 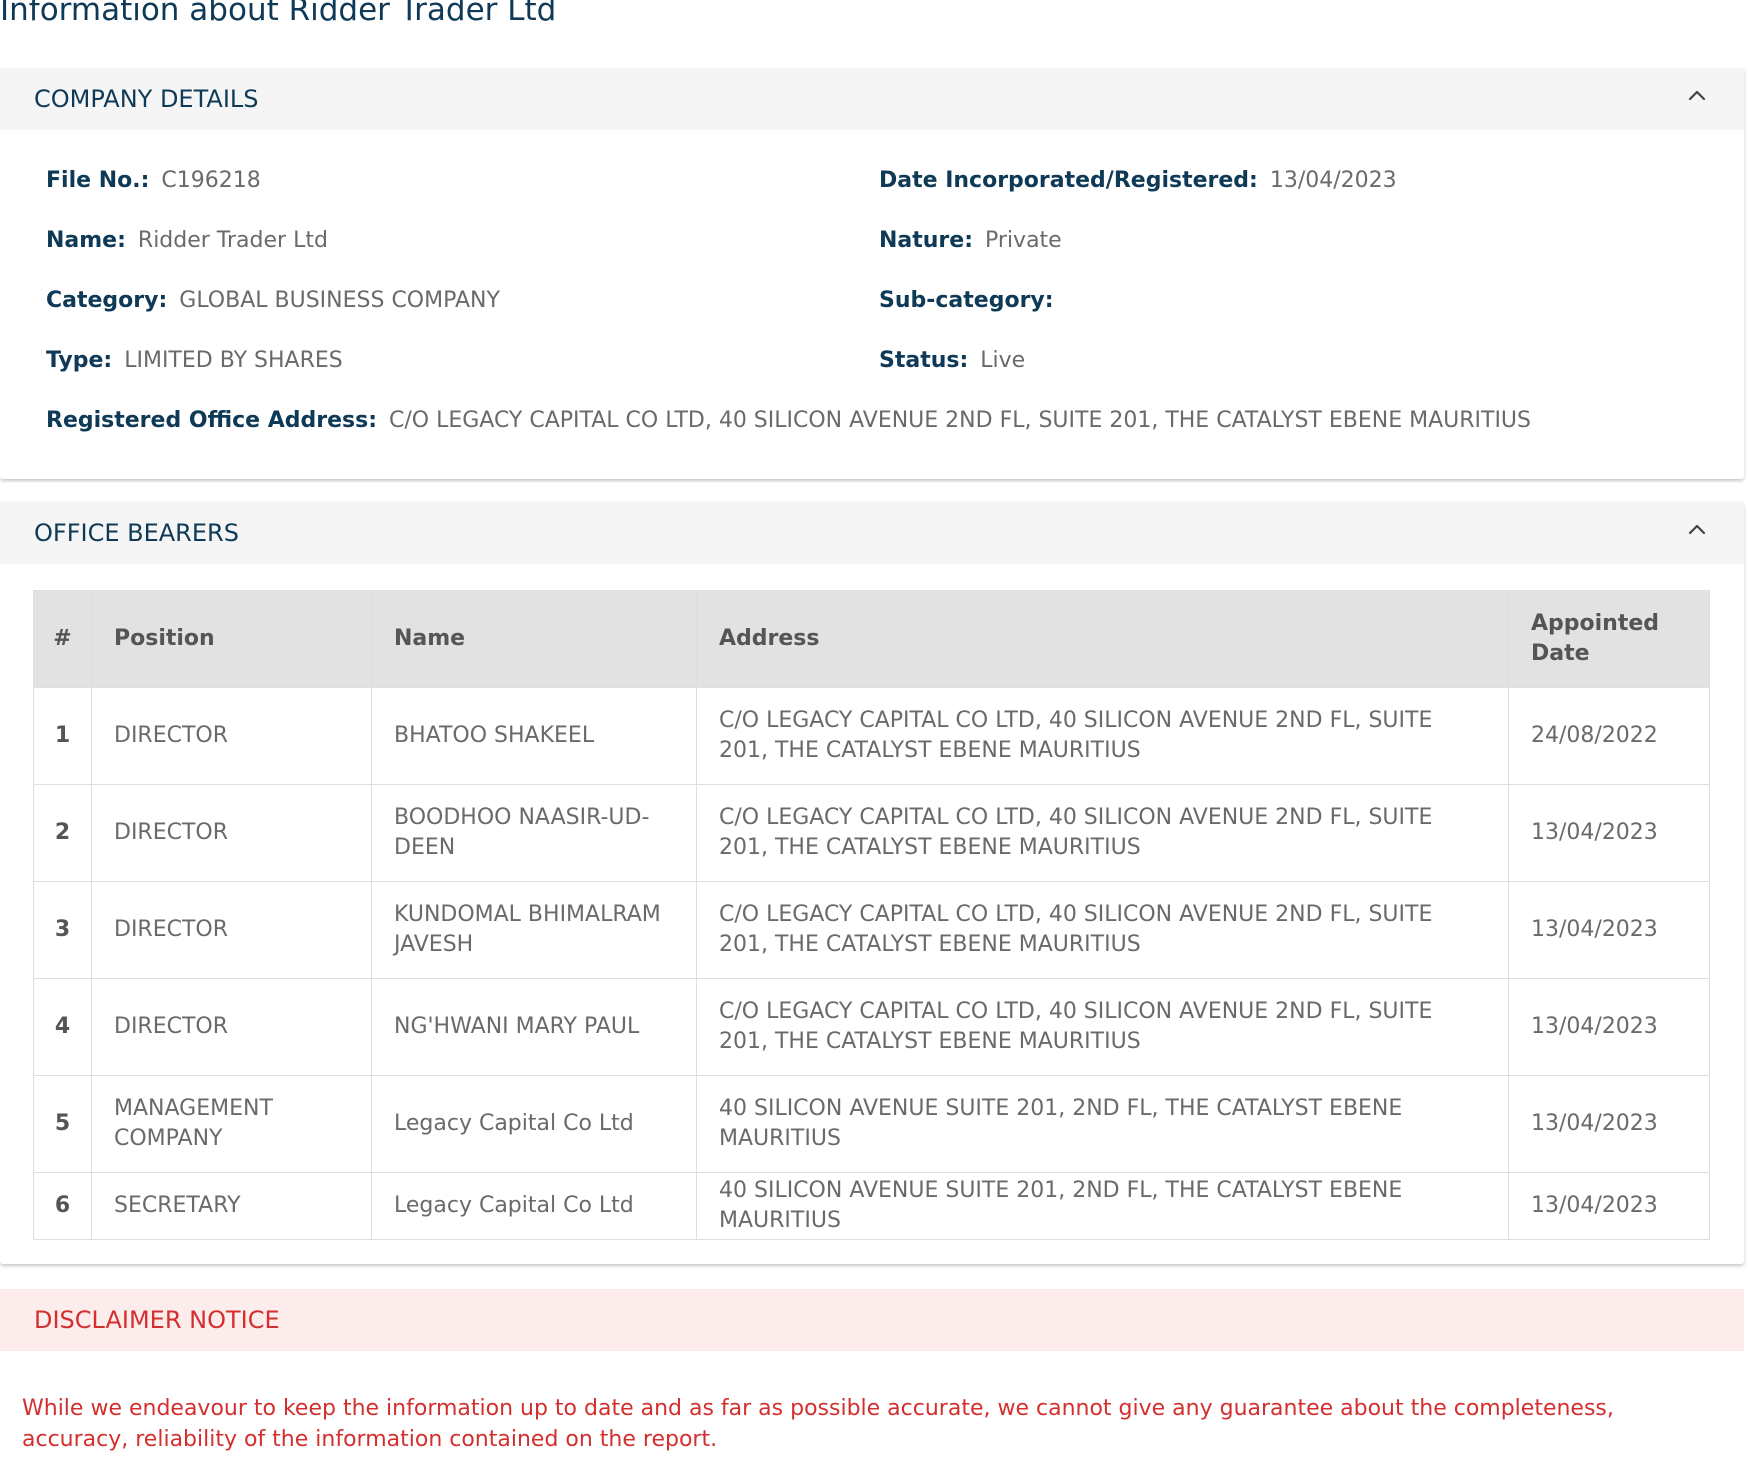 I want to click on column-header-address: Address, so click(x=1102, y=639).